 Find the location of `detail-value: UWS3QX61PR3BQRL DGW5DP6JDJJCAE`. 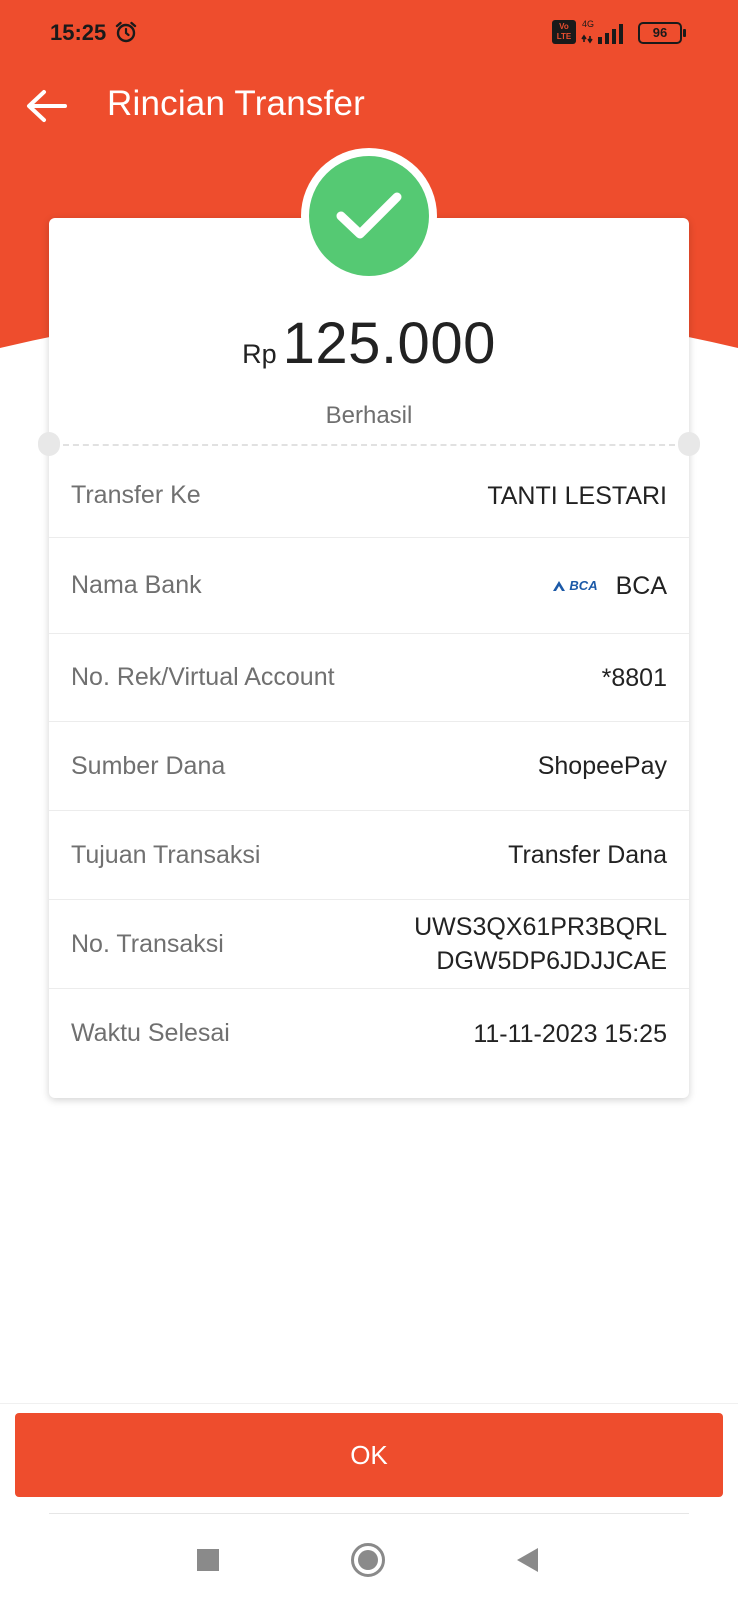

detail-value: UWS3QX61PR3BQRL DGW5DP6JDJJCAE is located at coordinates (540, 944).